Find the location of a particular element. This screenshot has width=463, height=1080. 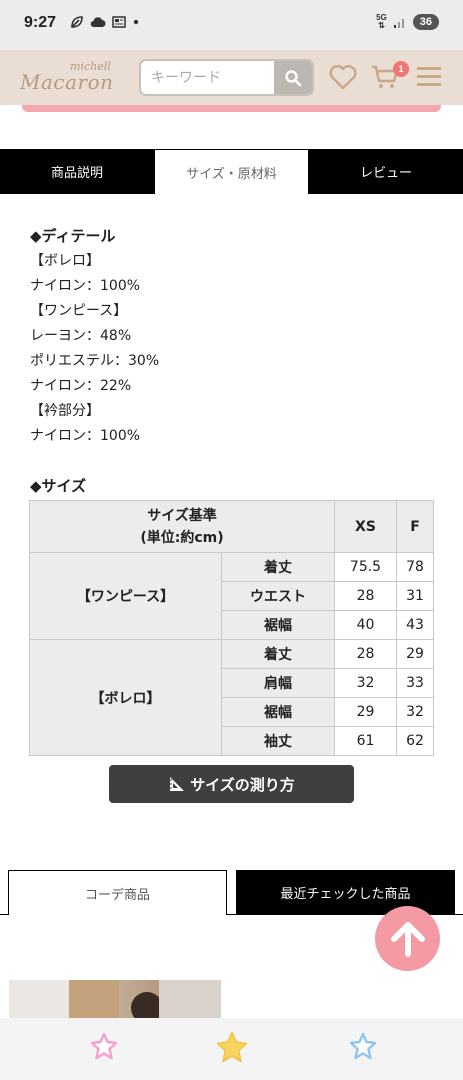

status-bar: 9:27 5G ⇅ 36 is located at coordinates (231, 25).